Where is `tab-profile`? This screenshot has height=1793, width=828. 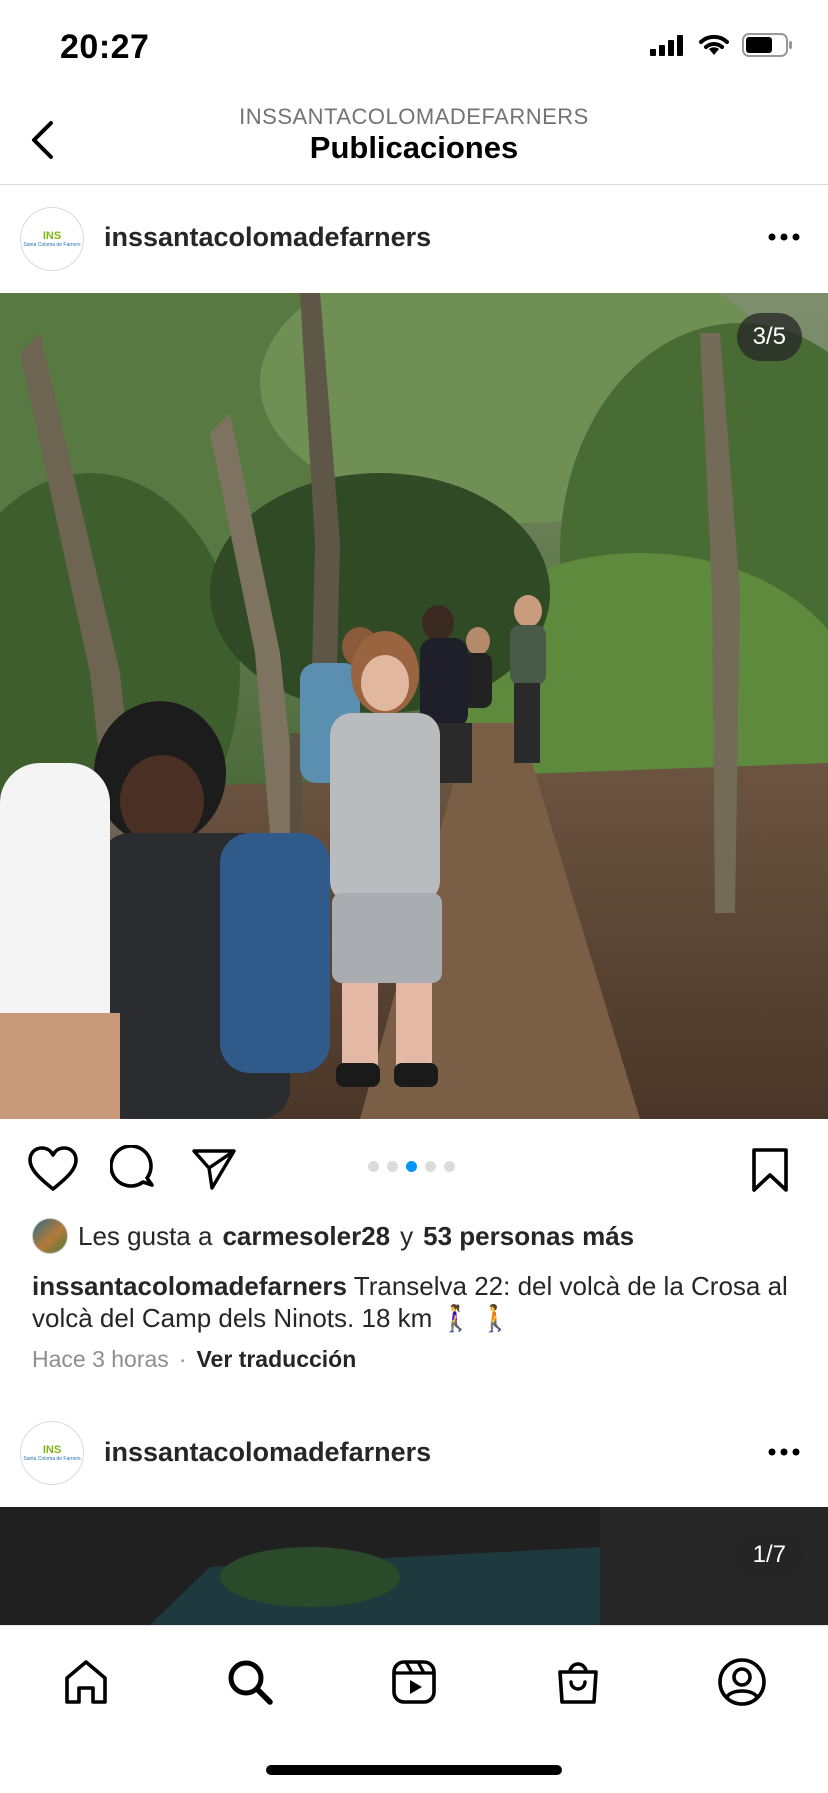
tab-profile is located at coordinates (742, 1682).